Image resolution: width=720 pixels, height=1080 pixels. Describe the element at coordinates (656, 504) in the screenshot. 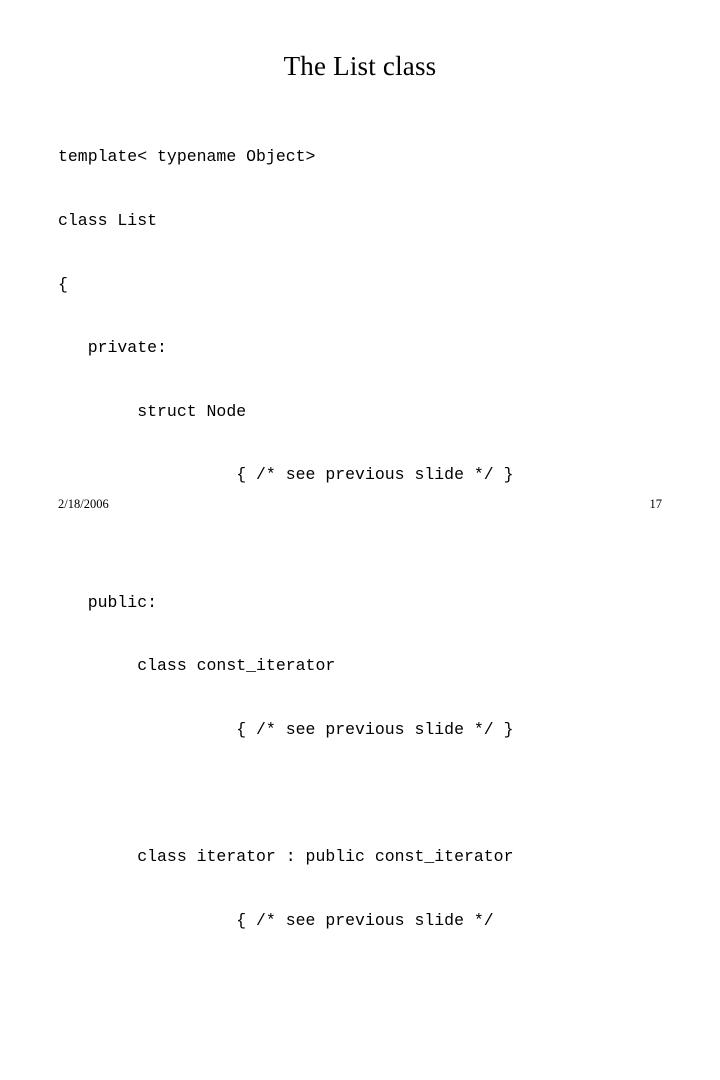

I see `footer-page-number: 17` at that location.